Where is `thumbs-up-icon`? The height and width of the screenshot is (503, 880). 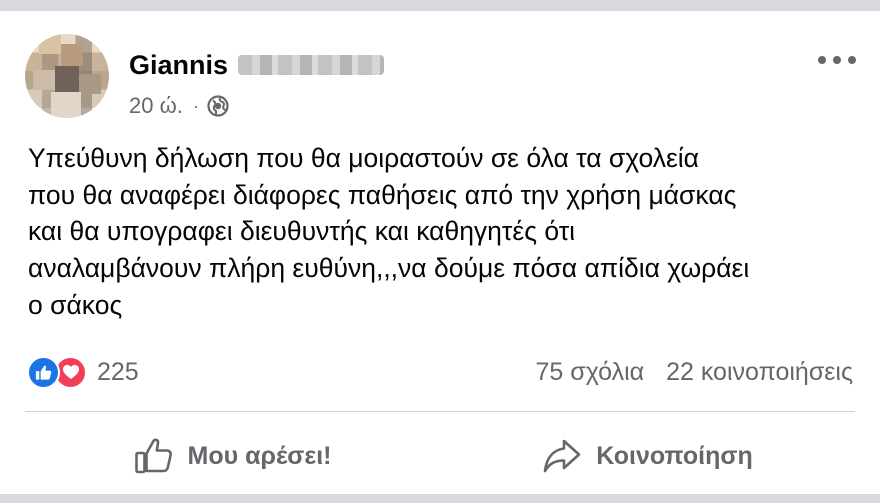
thumbs-up-icon is located at coordinates (153, 456).